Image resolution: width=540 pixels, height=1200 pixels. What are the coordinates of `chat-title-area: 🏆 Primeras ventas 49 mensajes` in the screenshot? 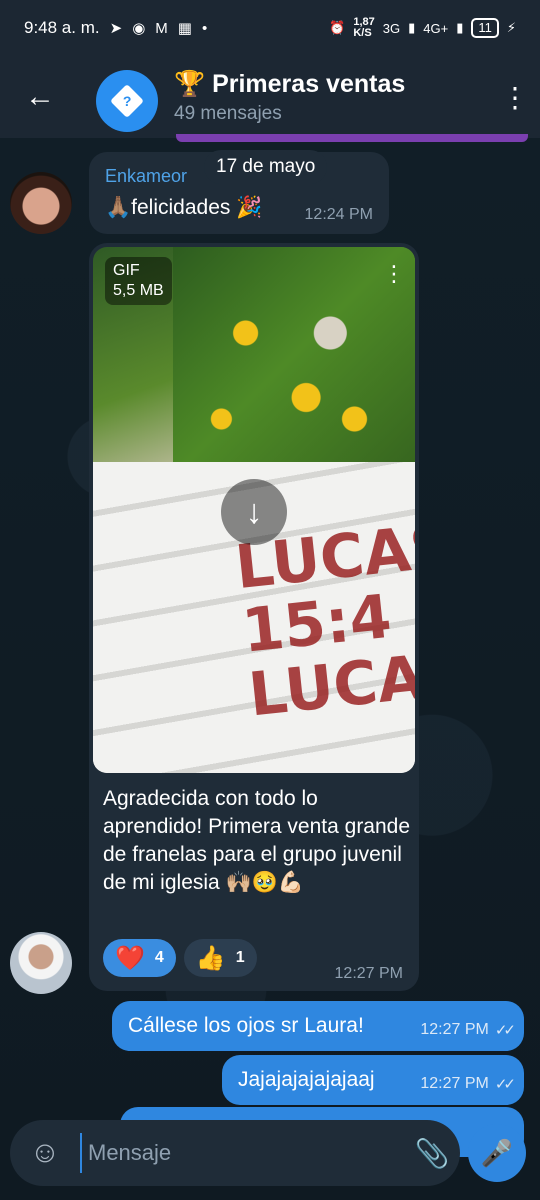 It's located at (289, 97).